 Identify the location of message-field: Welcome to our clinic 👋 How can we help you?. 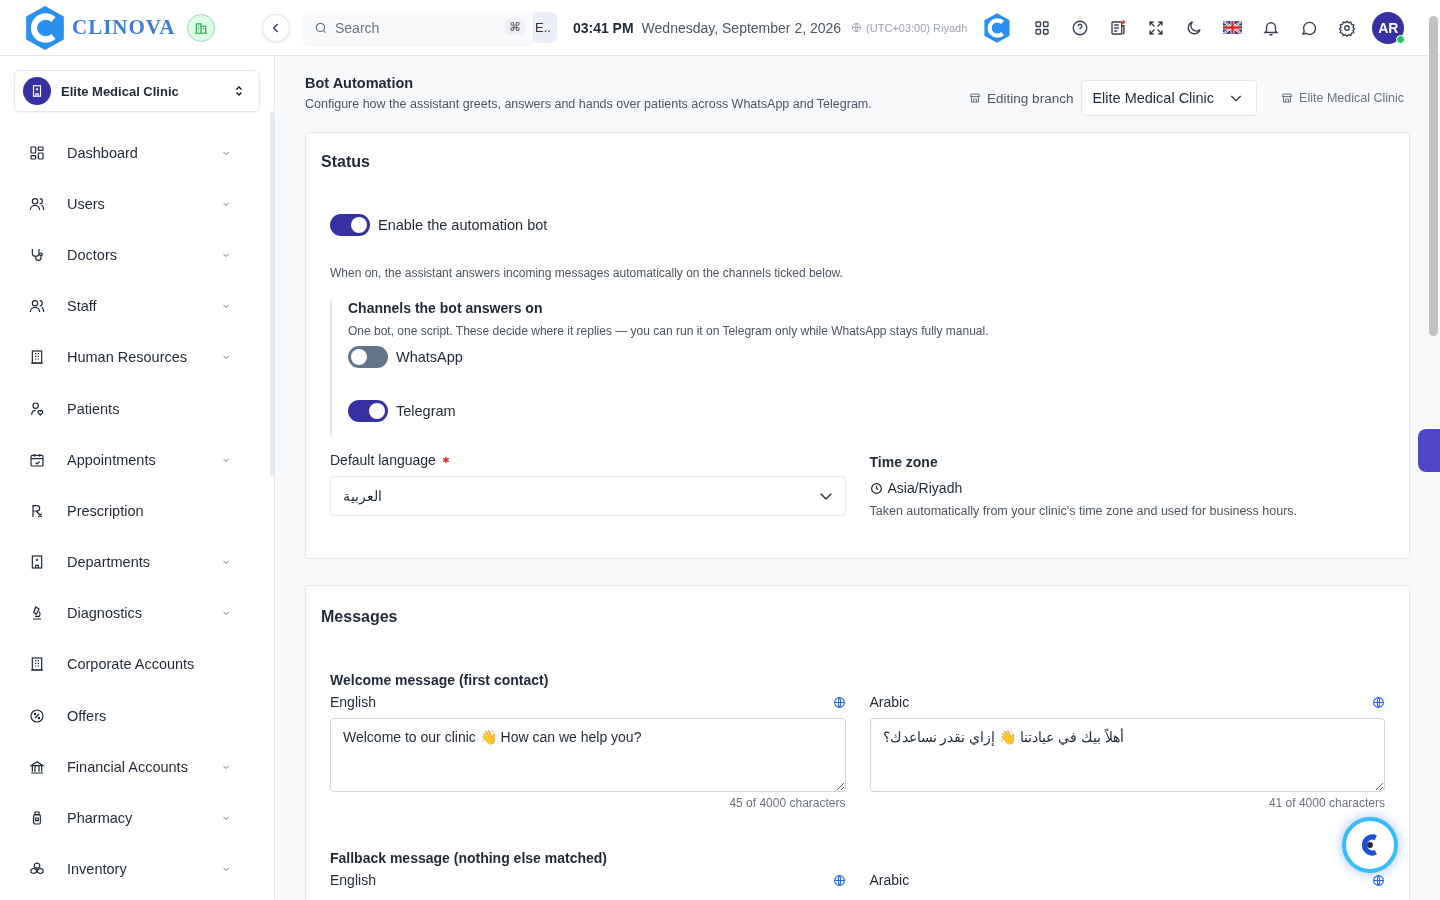
(588, 755).